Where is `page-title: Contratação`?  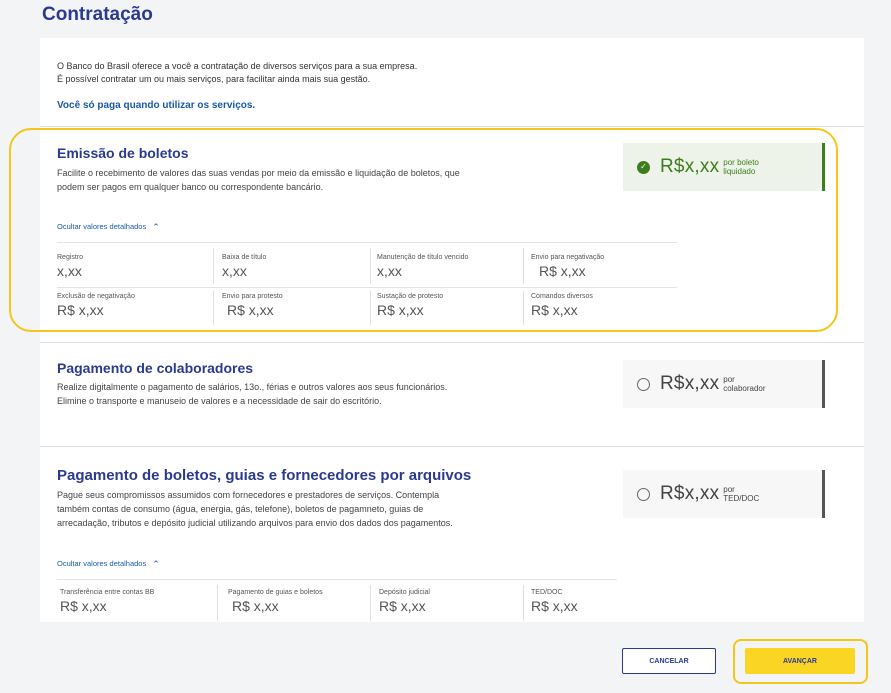 page-title: Contratação is located at coordinates (97, 14).